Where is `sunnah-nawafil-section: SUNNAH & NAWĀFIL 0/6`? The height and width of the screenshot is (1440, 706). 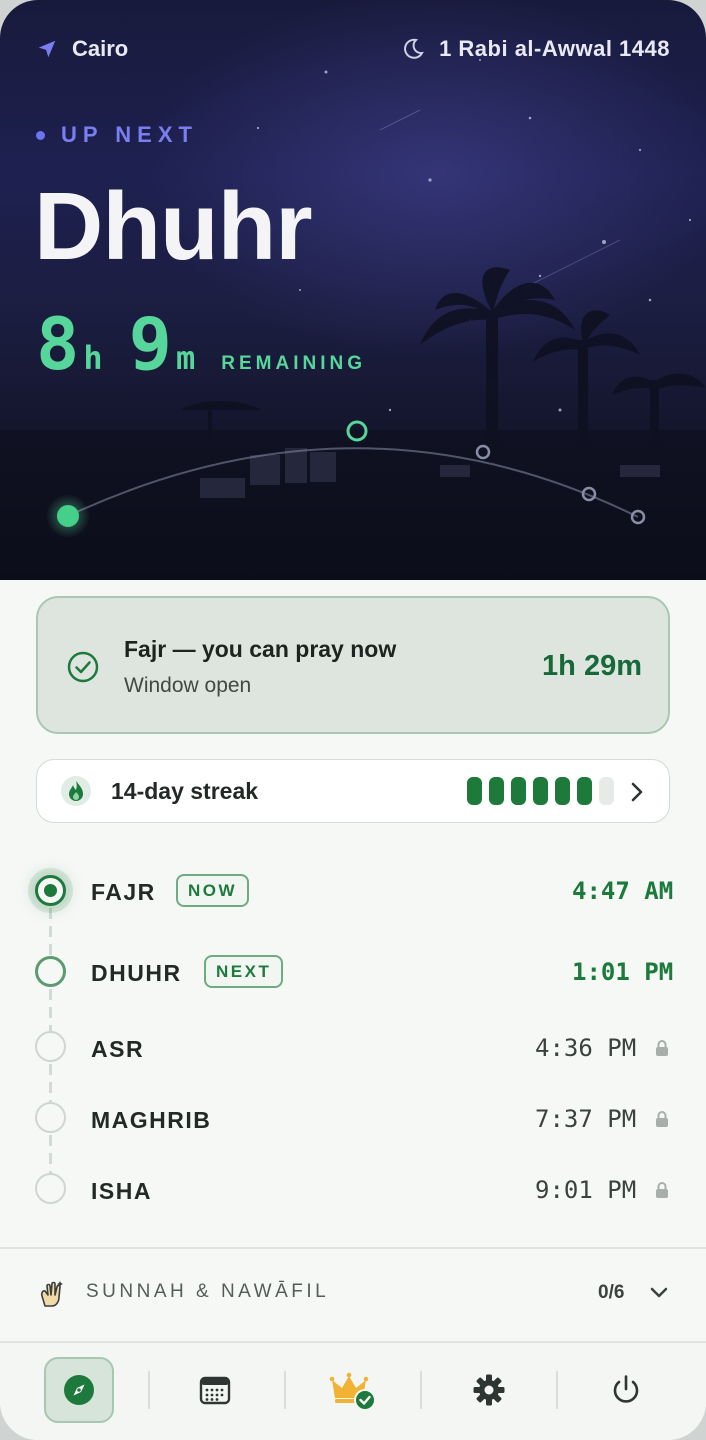
sunnah-nawafil-section: SUNNAH & NAWĀFIL 0/6 is located at coordinates (353, 1294).